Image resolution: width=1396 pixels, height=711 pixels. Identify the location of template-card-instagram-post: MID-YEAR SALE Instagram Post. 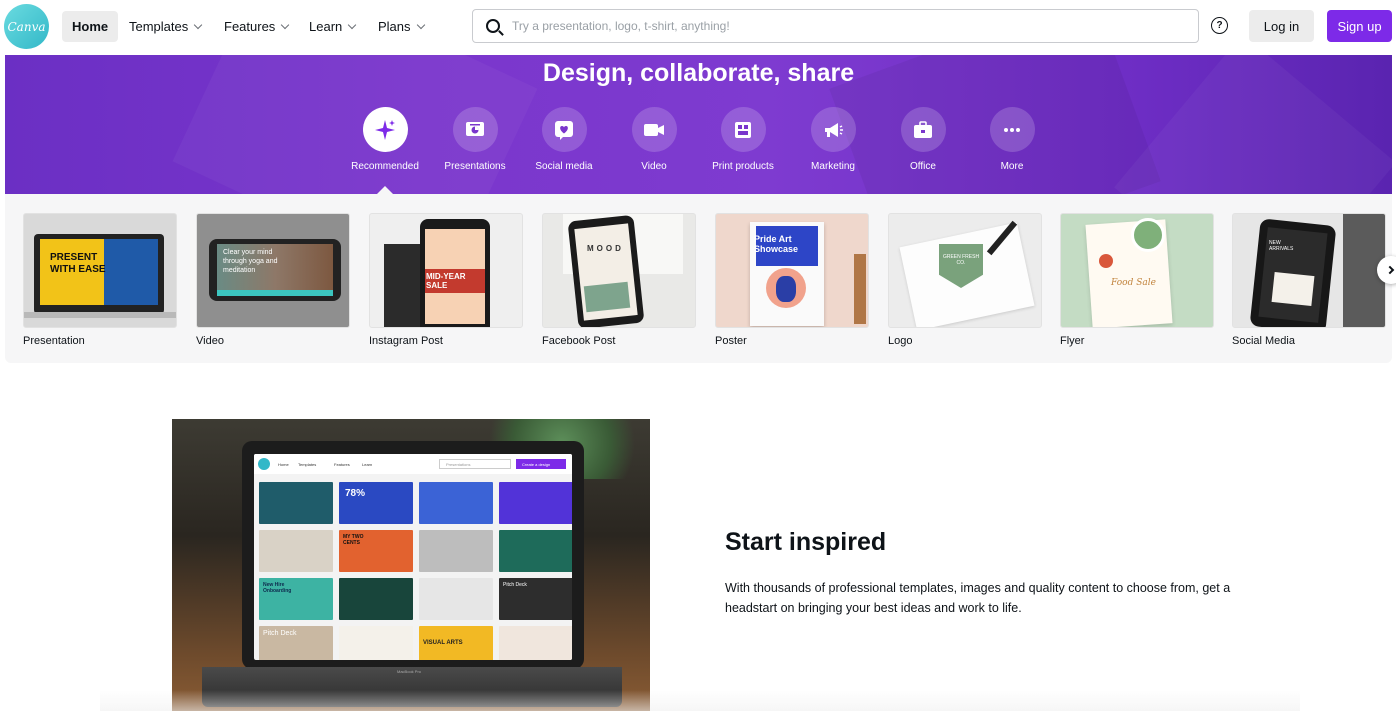
(446, 280).